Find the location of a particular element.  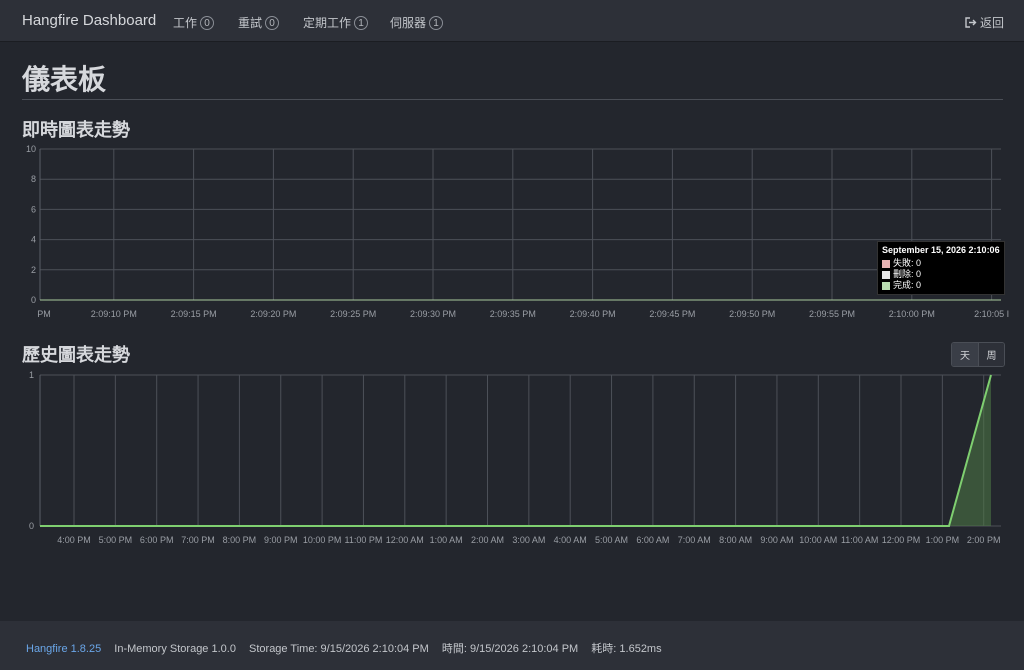

x-tick-label: 6:00 AM is located at coordinates (652, 540).